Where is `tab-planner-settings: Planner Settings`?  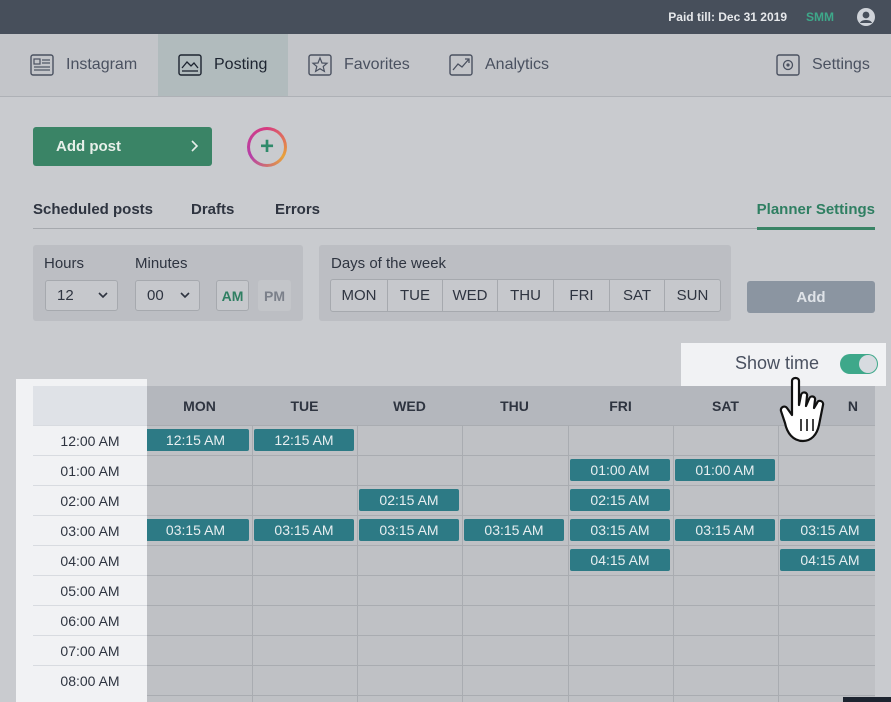 tab-planner-settings: Planner Settings is located at coordinates (815, 215).